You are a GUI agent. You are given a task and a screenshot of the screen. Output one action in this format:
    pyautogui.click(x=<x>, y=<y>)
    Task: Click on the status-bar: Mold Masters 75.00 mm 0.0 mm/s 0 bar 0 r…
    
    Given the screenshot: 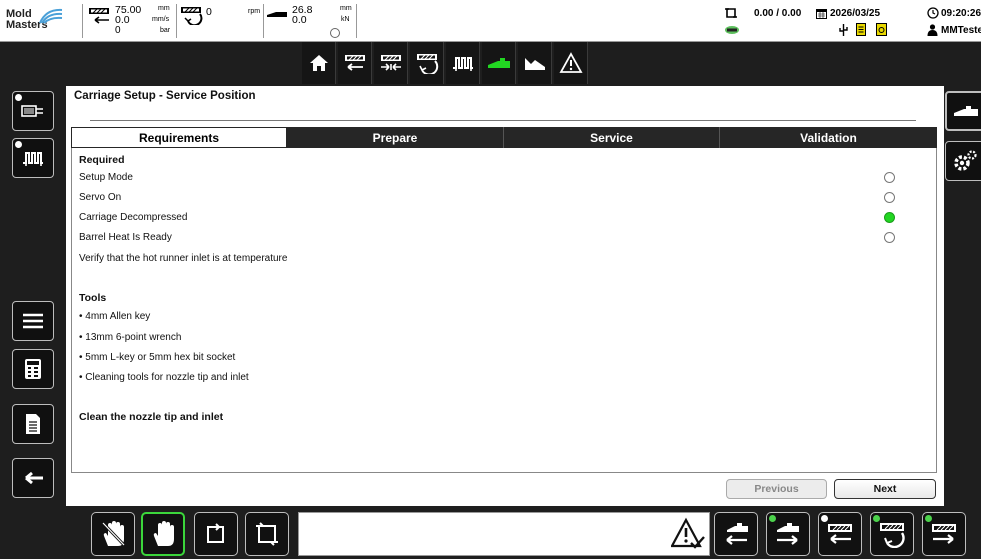 What is the action you would take?
    pyautogui.click(x=490, y=21)
    